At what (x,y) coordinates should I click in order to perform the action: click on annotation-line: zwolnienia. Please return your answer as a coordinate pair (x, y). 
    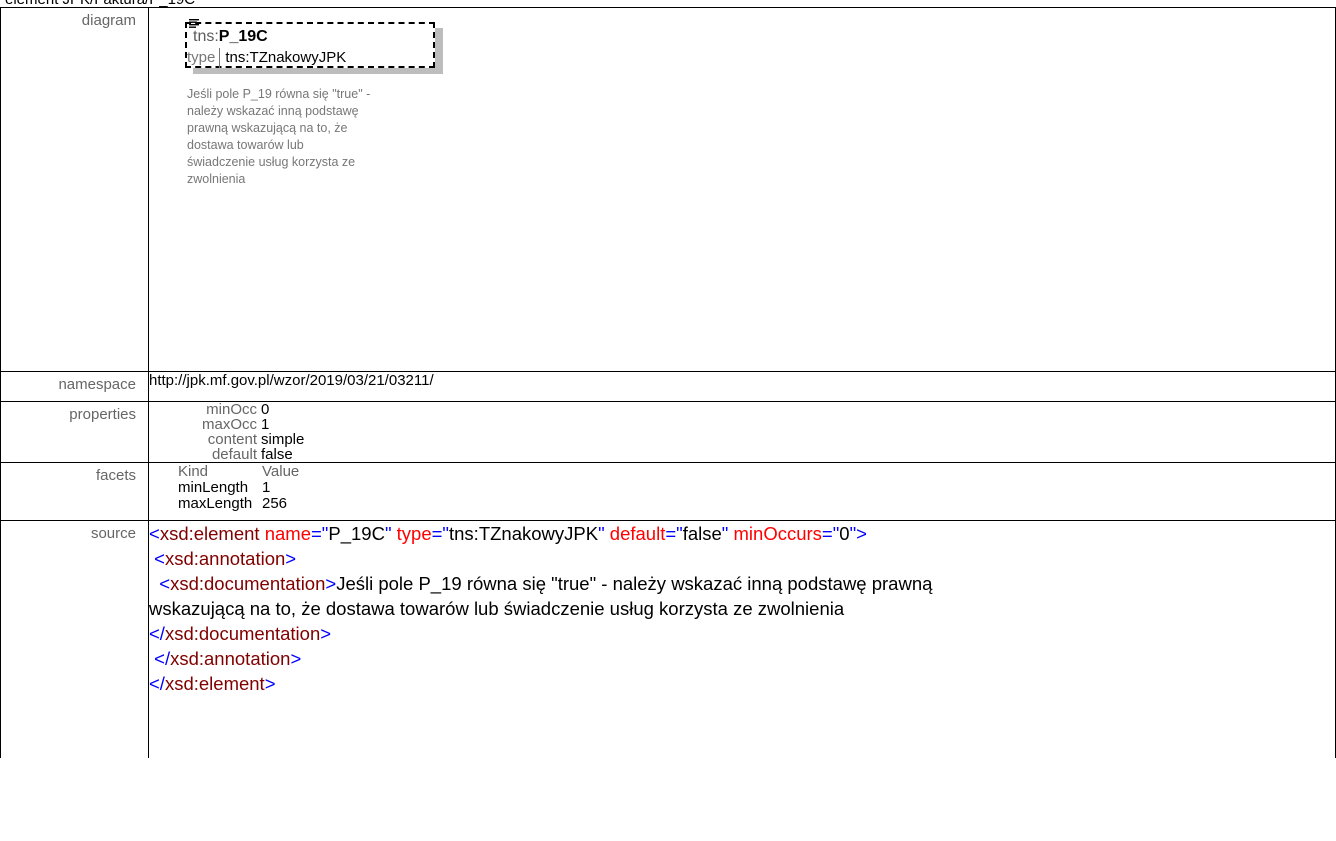
    Looking at the image, I should click on (216, 179).